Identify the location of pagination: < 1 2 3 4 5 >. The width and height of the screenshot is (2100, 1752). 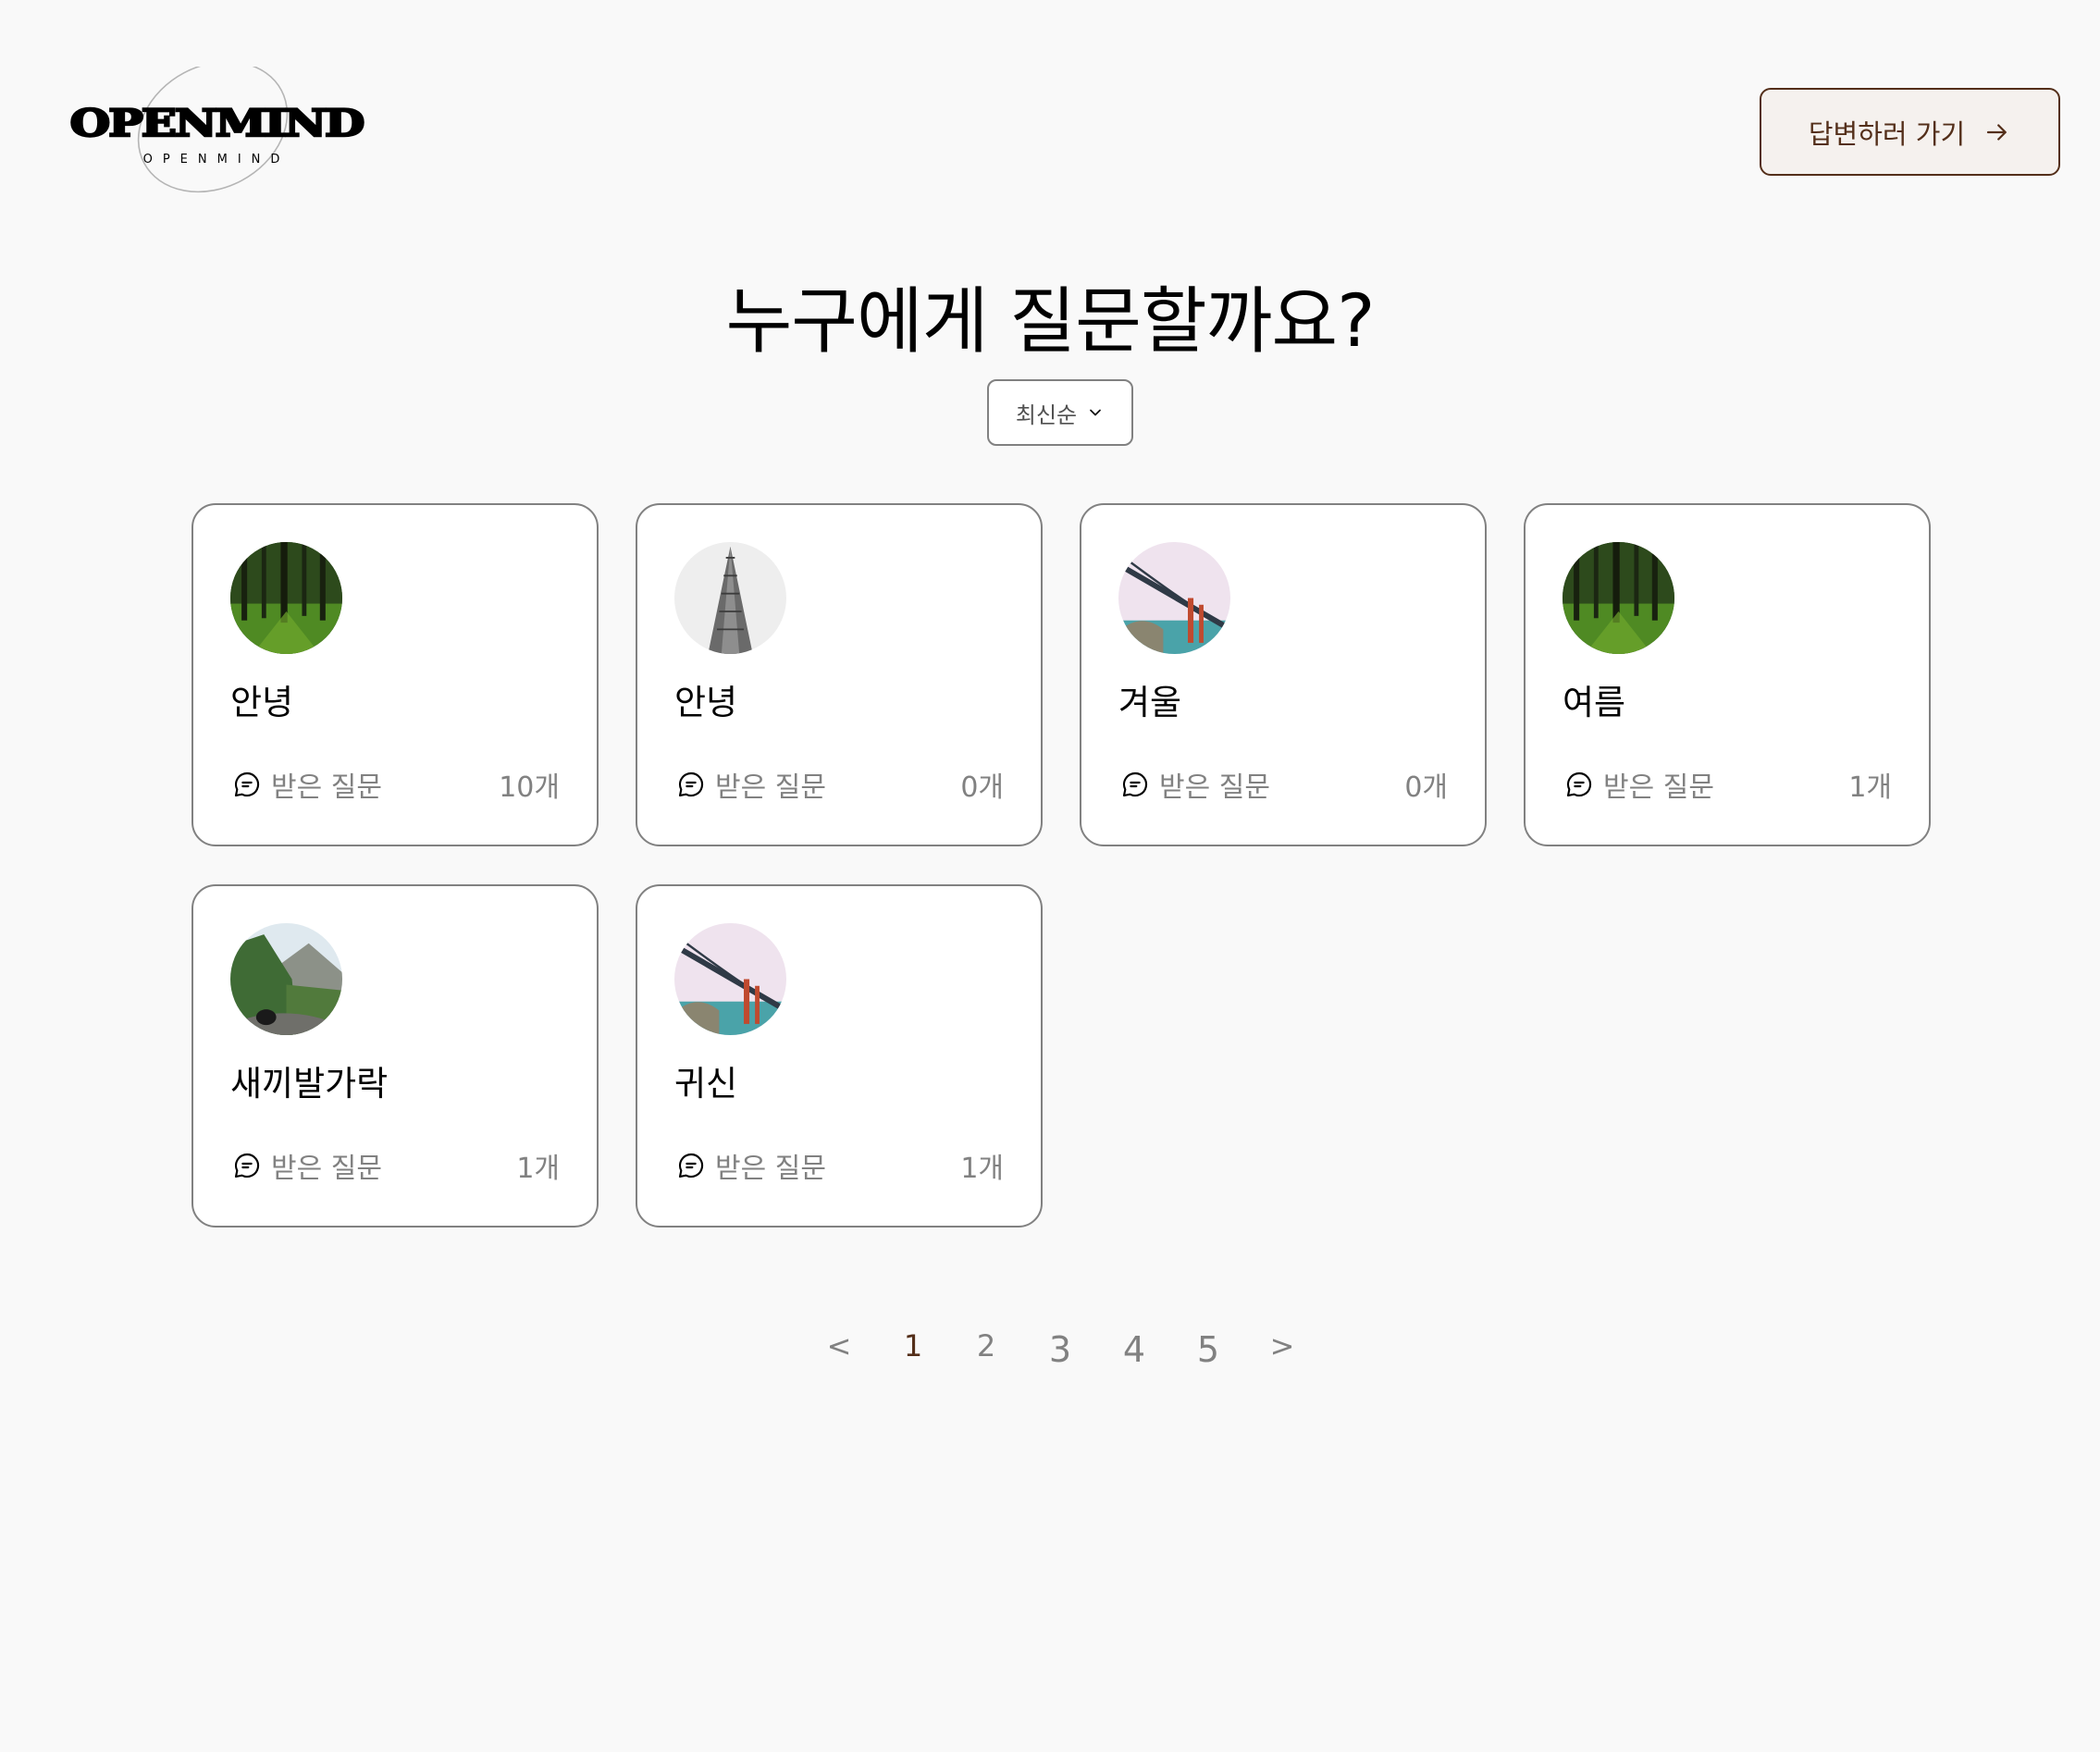
(1050, 1346).